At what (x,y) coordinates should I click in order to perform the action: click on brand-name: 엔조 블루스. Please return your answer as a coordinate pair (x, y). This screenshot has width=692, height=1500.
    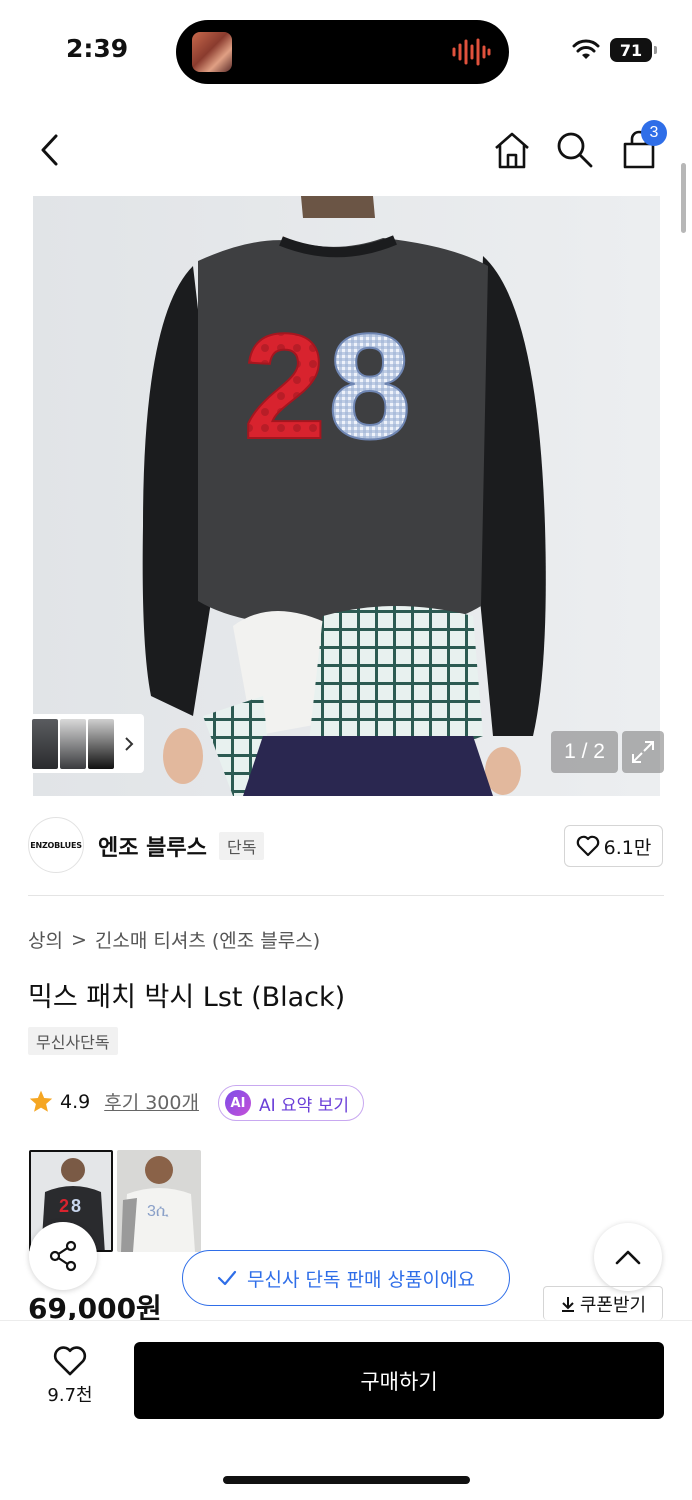
    Looking at the image, I should click on (152, 846).